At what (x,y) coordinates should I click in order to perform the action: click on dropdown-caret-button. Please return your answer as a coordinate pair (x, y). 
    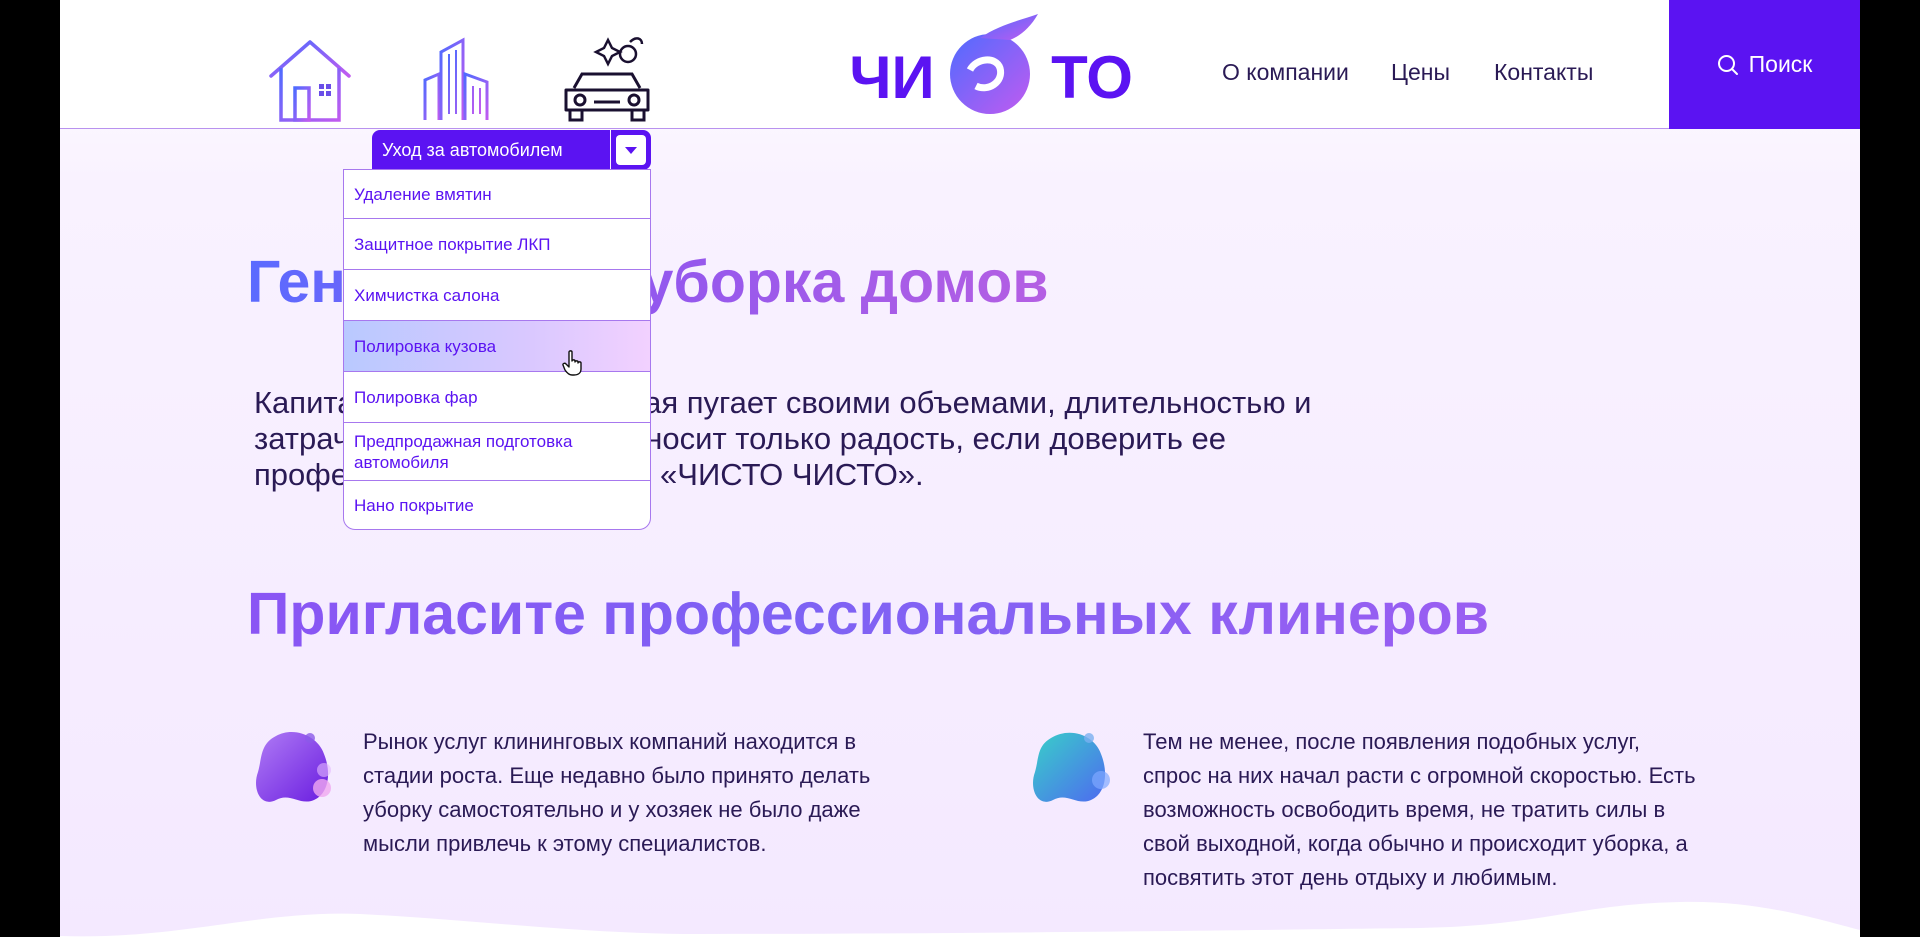
    Looking at the image, I should click on (631, 150).